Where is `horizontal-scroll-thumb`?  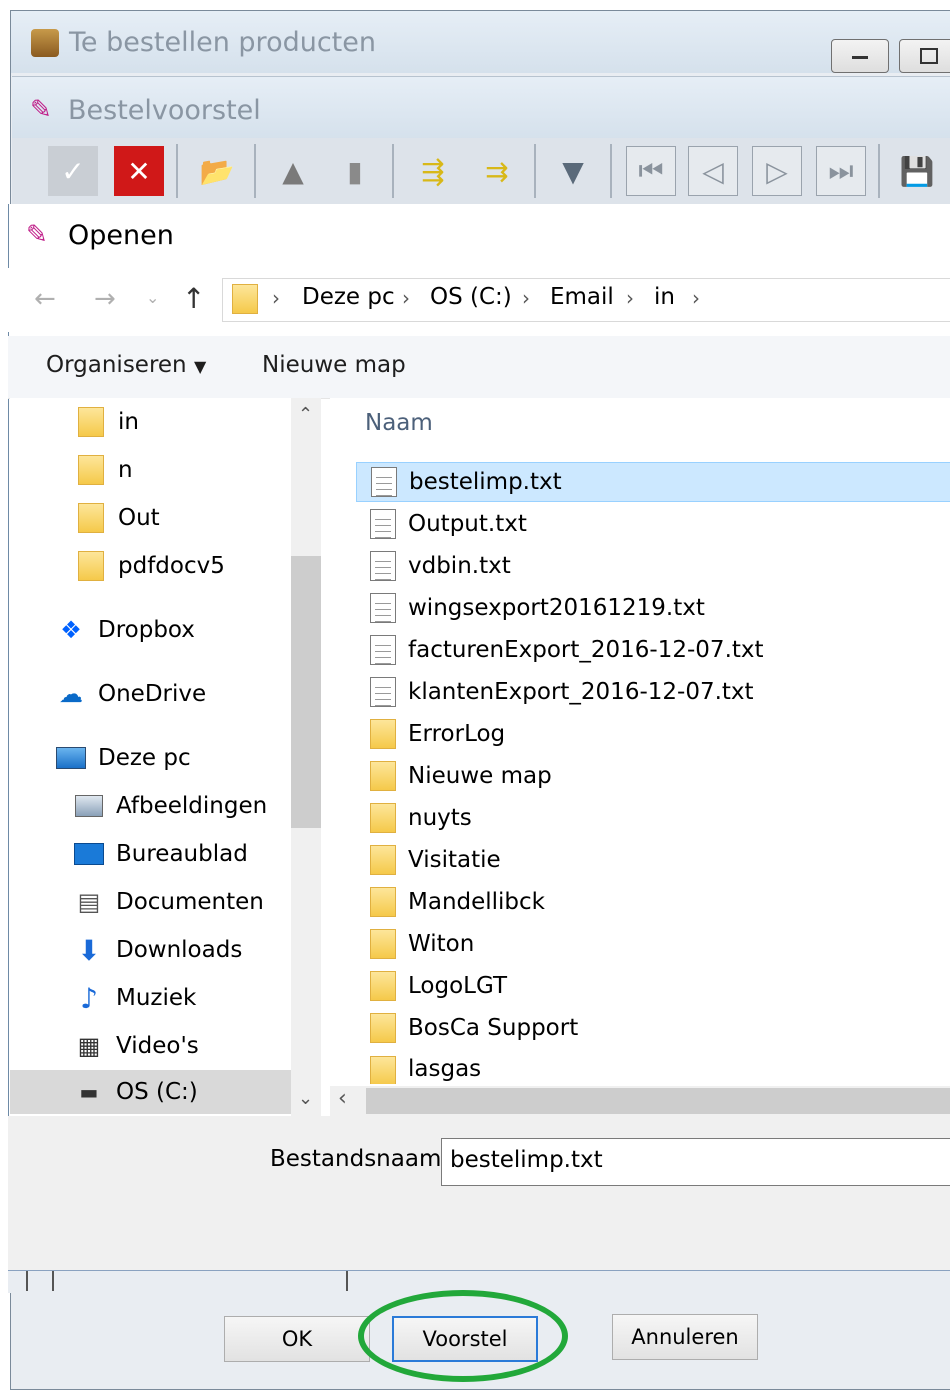 horizontal-scroll-thumb is located at coordinates (658, 1101).